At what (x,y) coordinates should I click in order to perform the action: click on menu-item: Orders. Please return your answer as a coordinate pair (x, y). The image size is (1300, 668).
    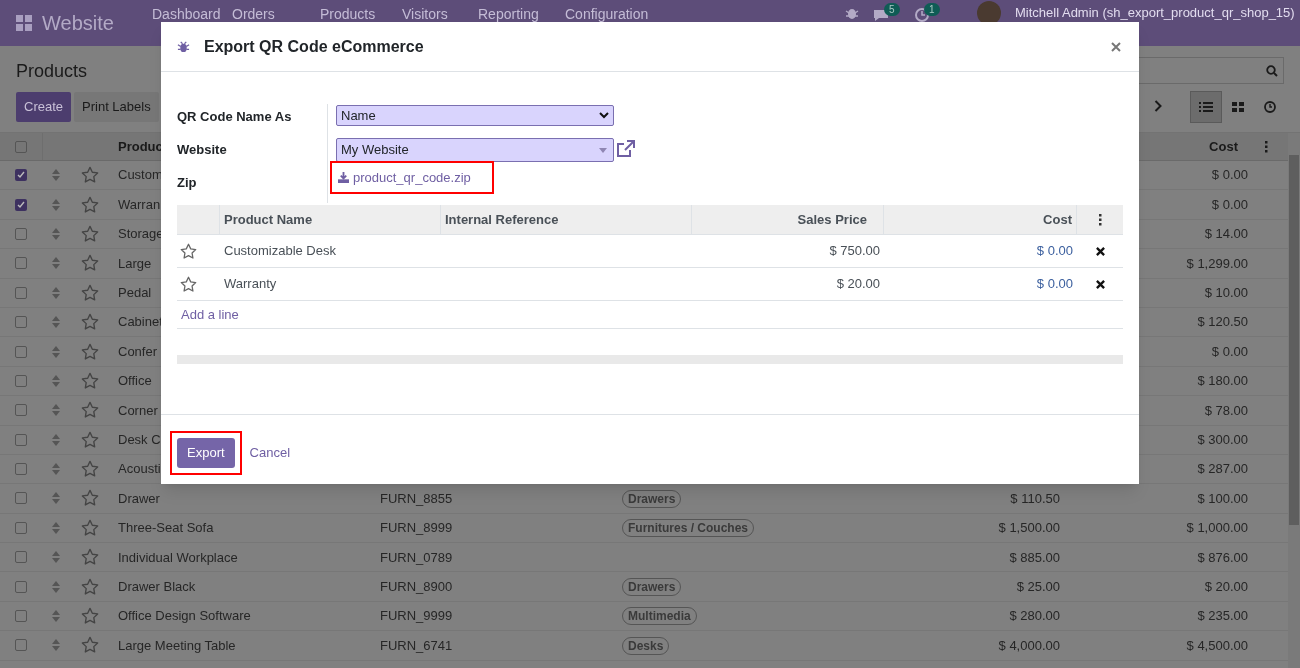
    Looking at the image, I should click on (253, 14).